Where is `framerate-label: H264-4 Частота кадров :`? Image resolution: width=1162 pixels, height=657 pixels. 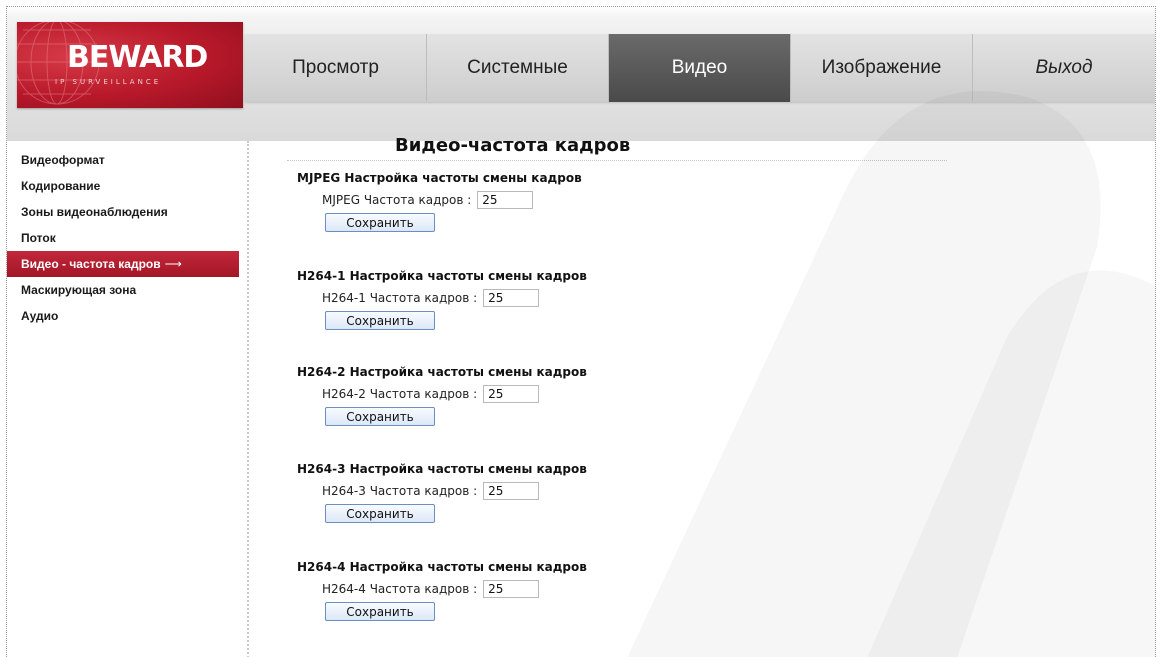 framerate-label: H264-4 Частота кадров : is located at coordinates (400, 589).